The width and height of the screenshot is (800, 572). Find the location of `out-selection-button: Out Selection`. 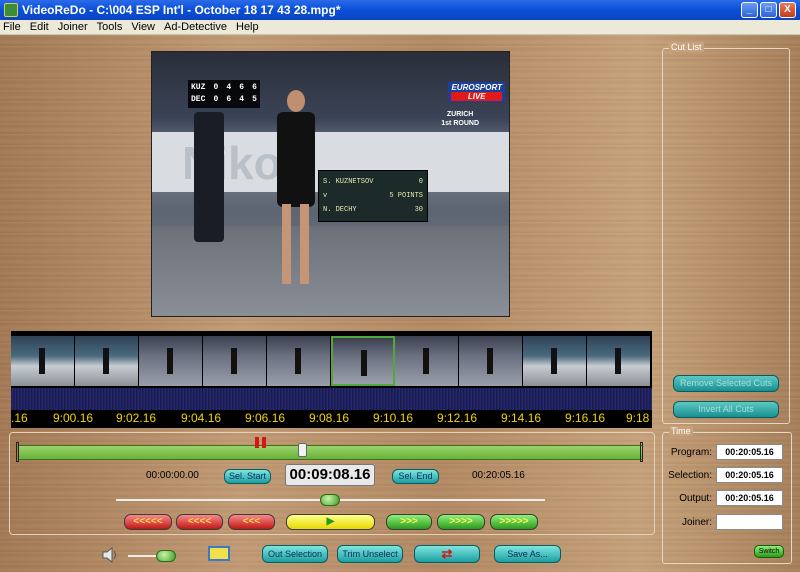

out-selection-button: Out Selection is located at coordinates (295, 554).